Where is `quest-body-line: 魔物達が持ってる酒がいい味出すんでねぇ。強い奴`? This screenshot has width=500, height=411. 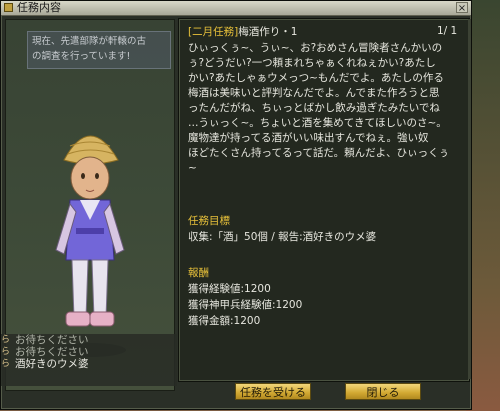
quest-body-line: 魔物達が持ってる酒がいい味出すんでねぇ。強い奴 is located at coordinates (308, 138).